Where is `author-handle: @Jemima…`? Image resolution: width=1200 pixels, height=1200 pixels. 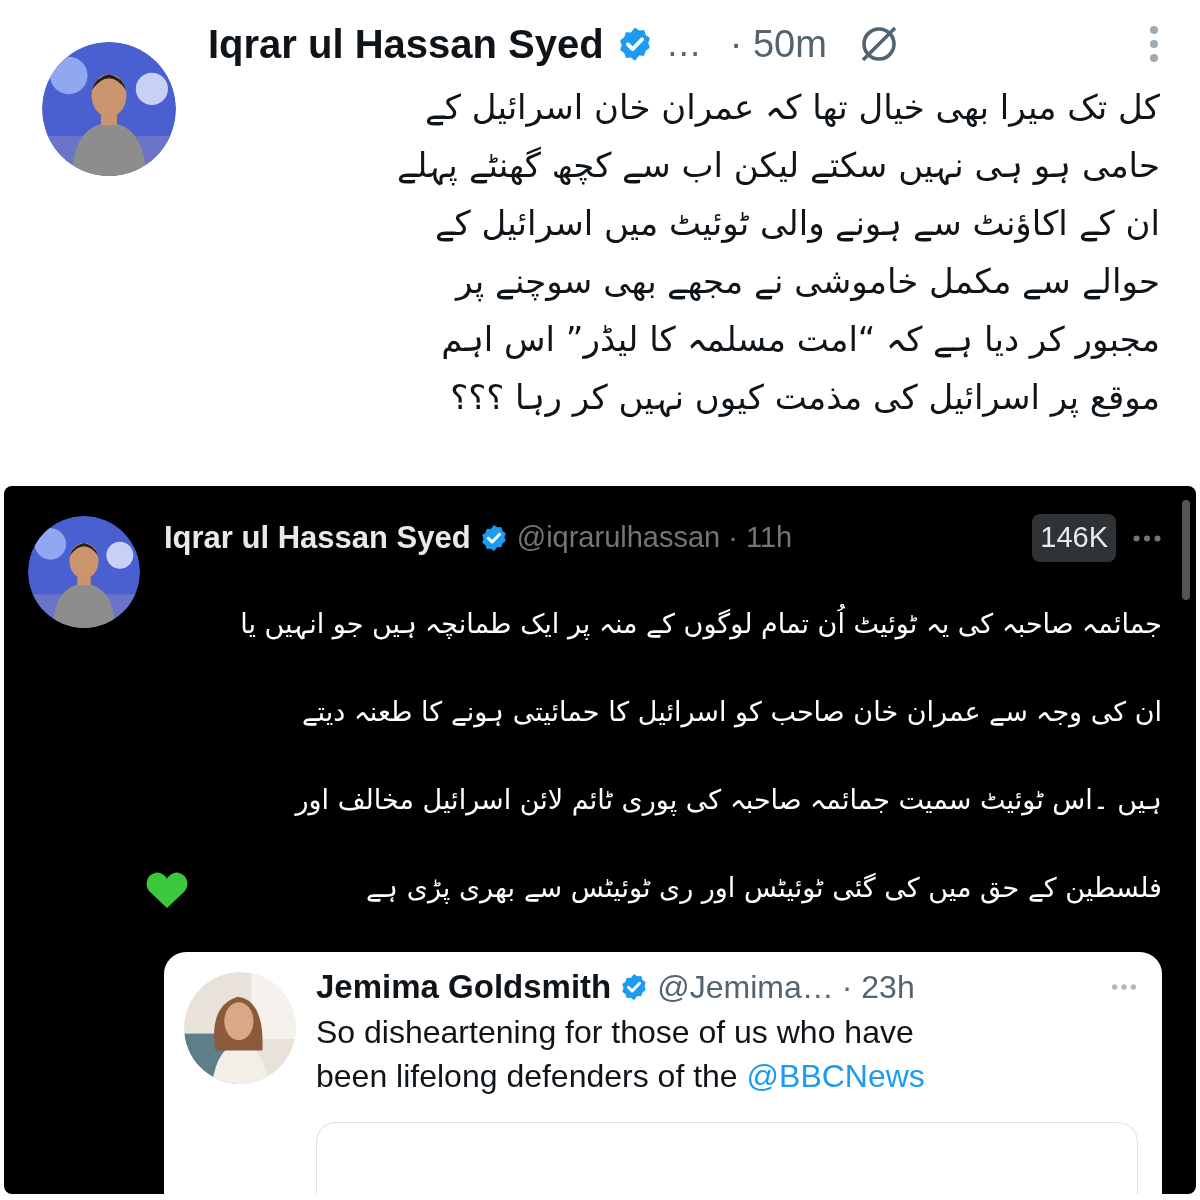 author-handle: @Jemima… is located at coordinates (745, 987).